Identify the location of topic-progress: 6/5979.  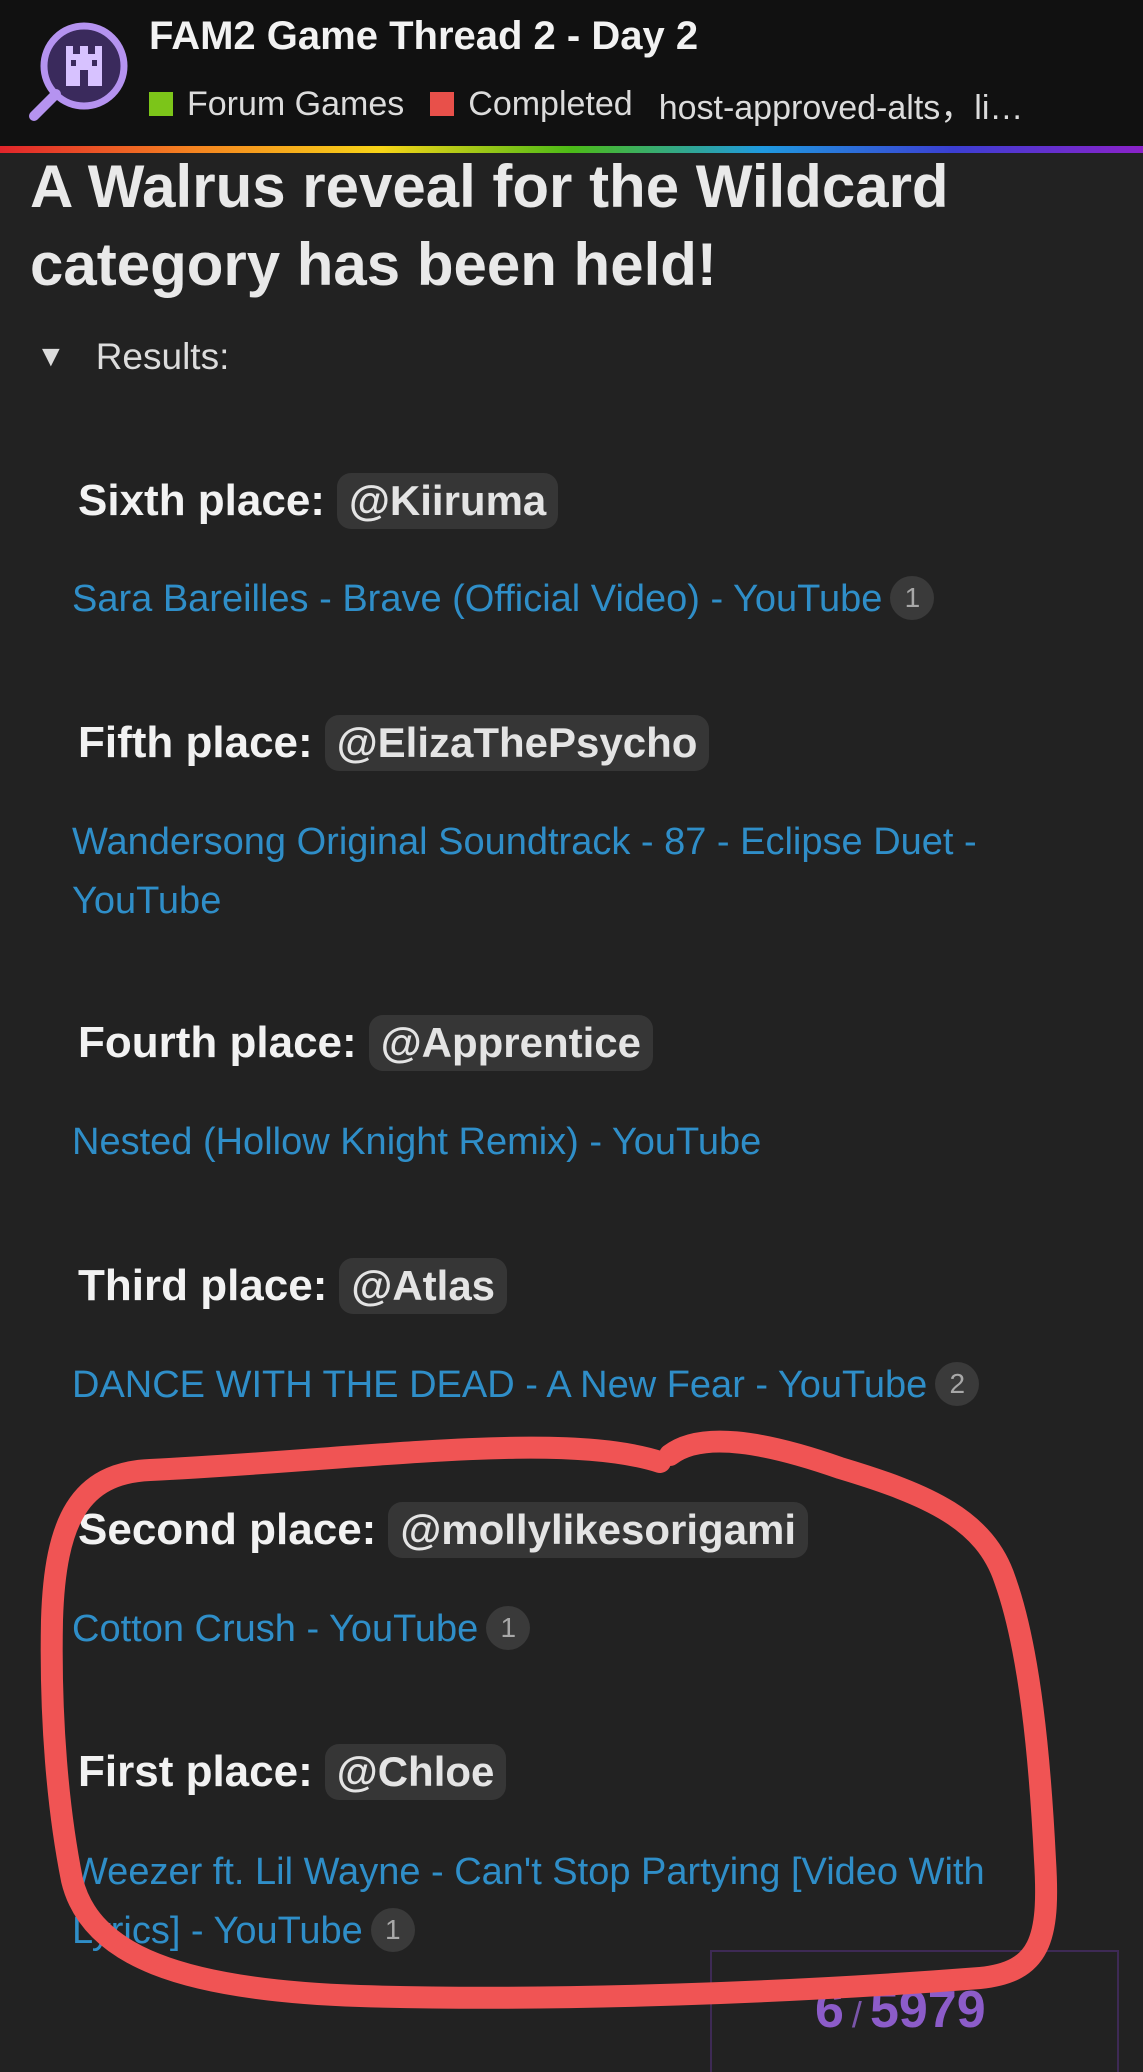
(900, 2010).